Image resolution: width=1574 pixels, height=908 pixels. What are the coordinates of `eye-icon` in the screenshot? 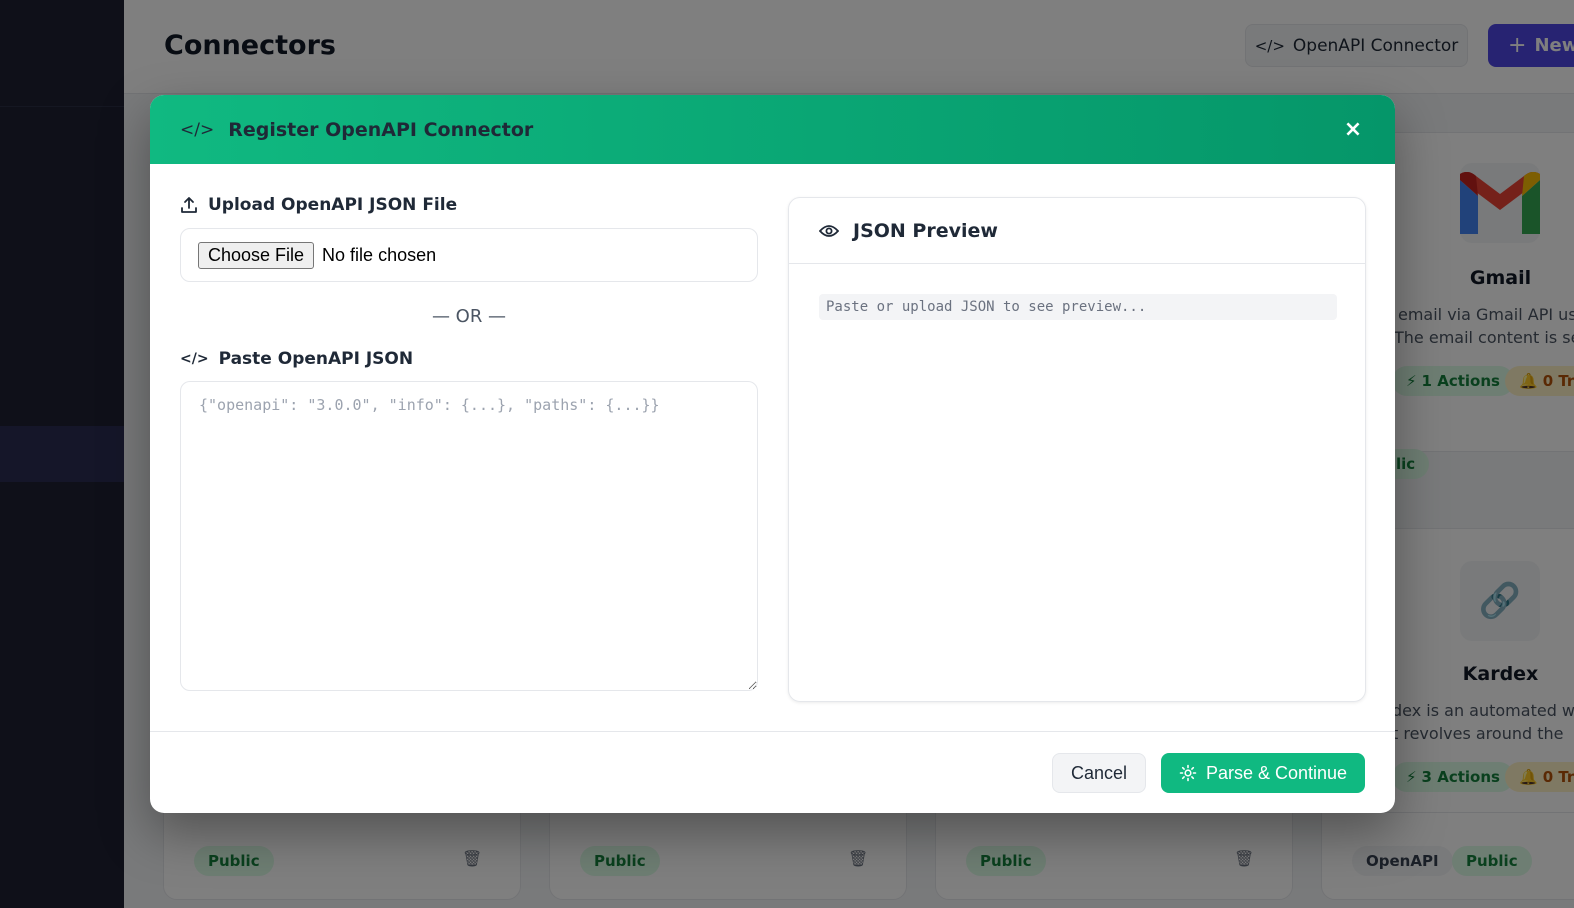 It's located at (829, 230).